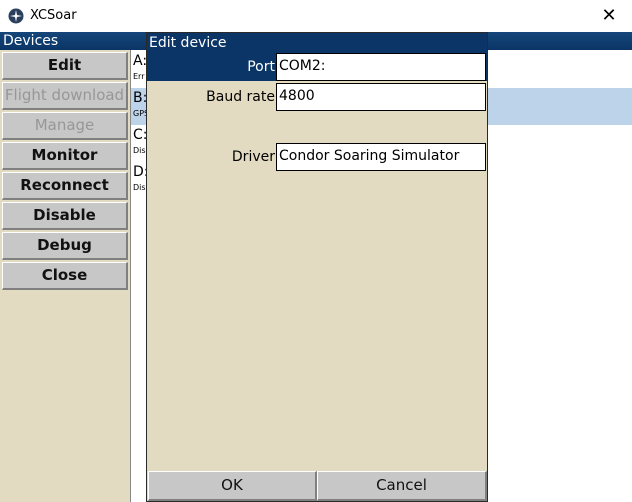 The height and width of the screenshot is (502, 632). I want to click on edit-device-titlebar: Edit device, so click(317, 43).